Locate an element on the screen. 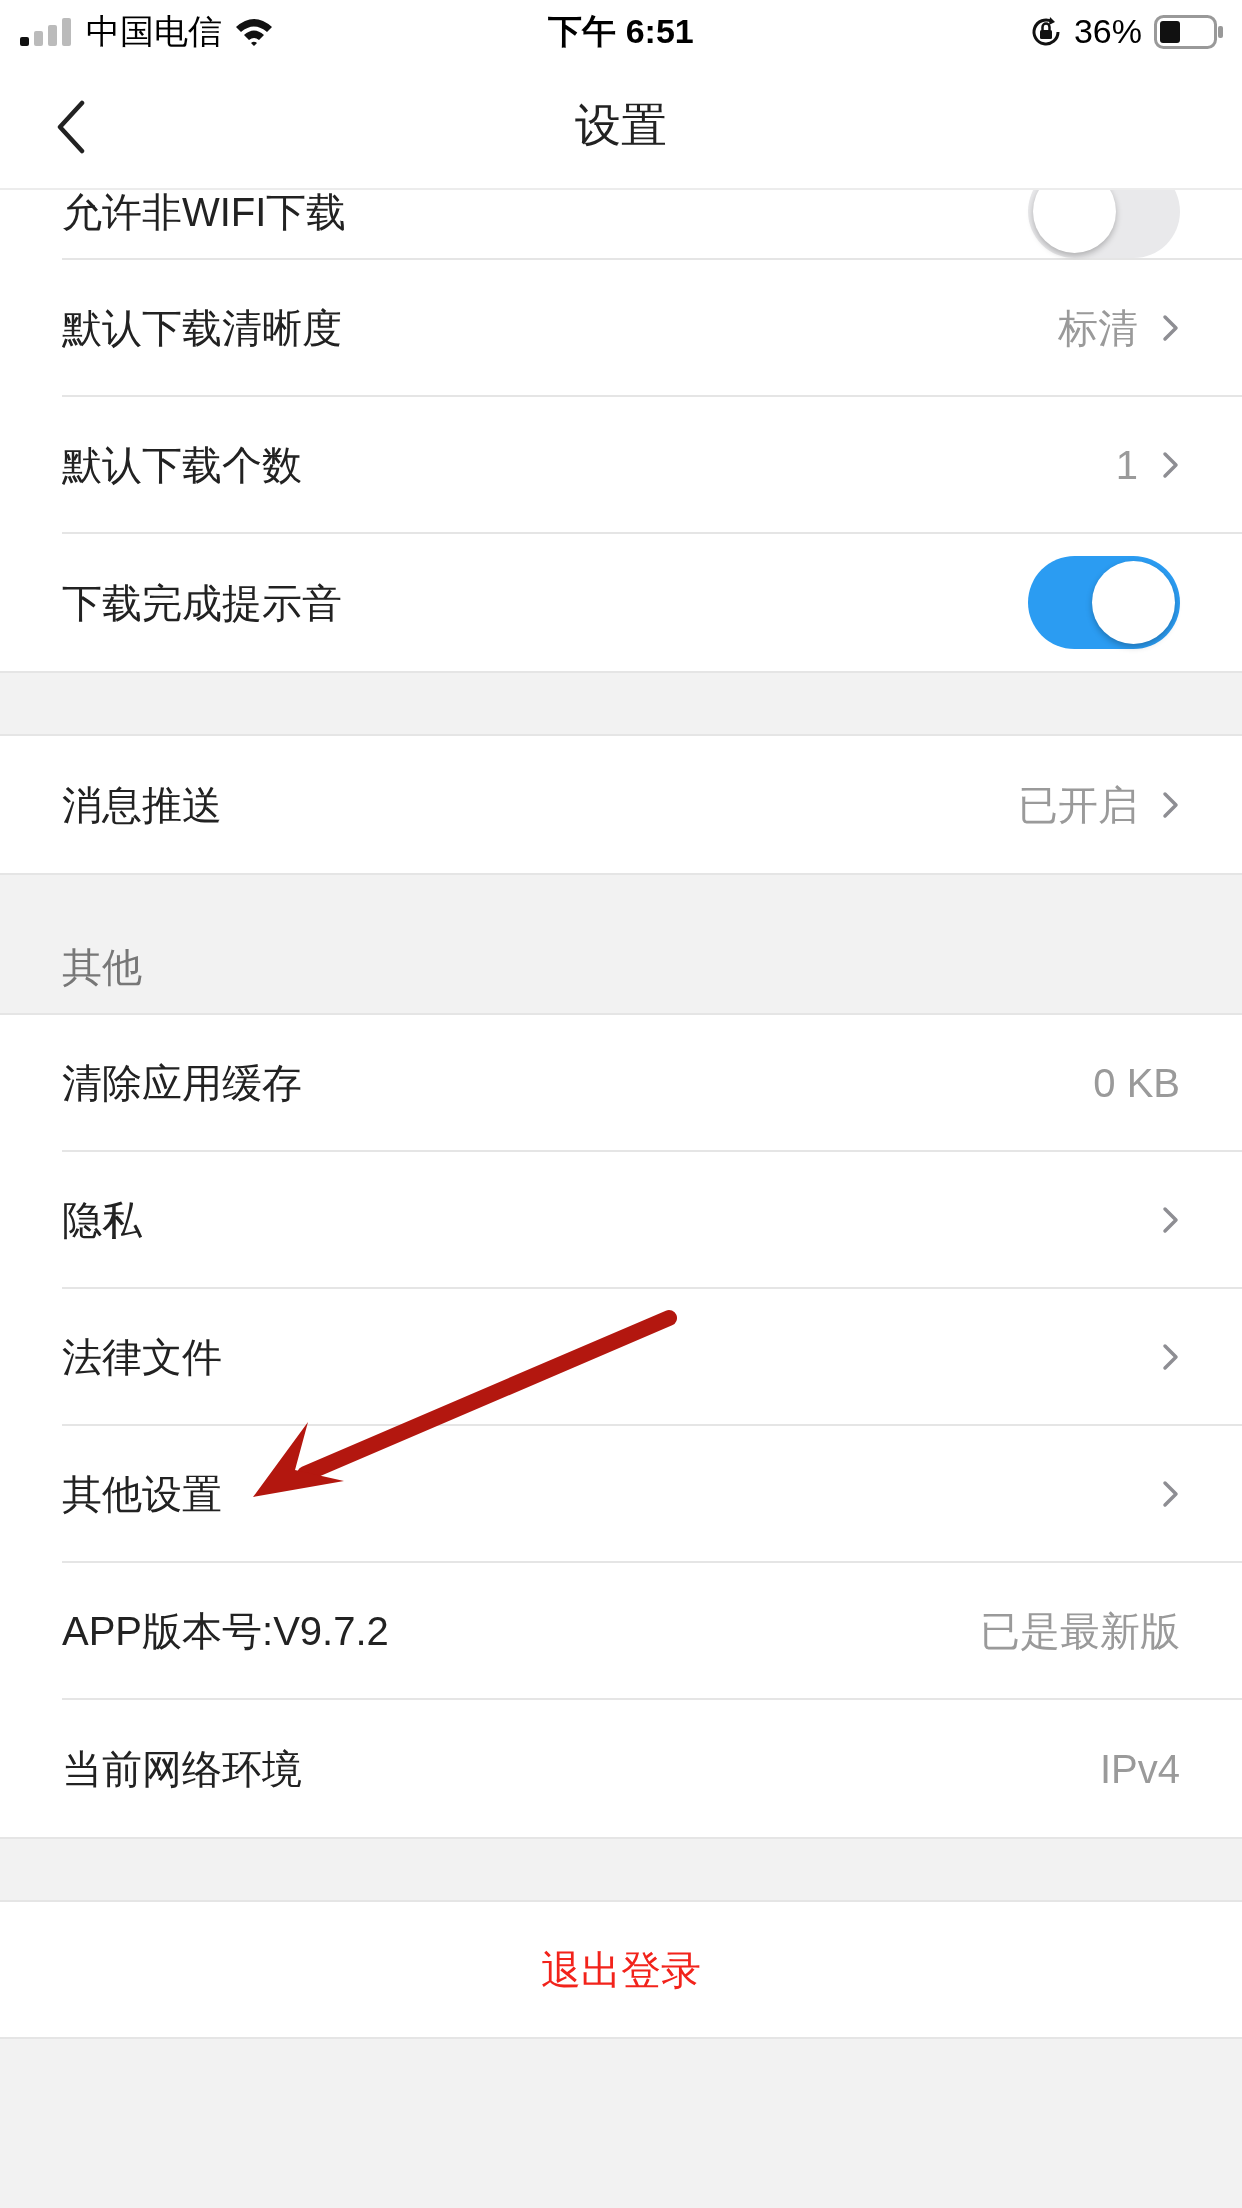  setting-value: 已开启 is located at coordinates (1078, 805).